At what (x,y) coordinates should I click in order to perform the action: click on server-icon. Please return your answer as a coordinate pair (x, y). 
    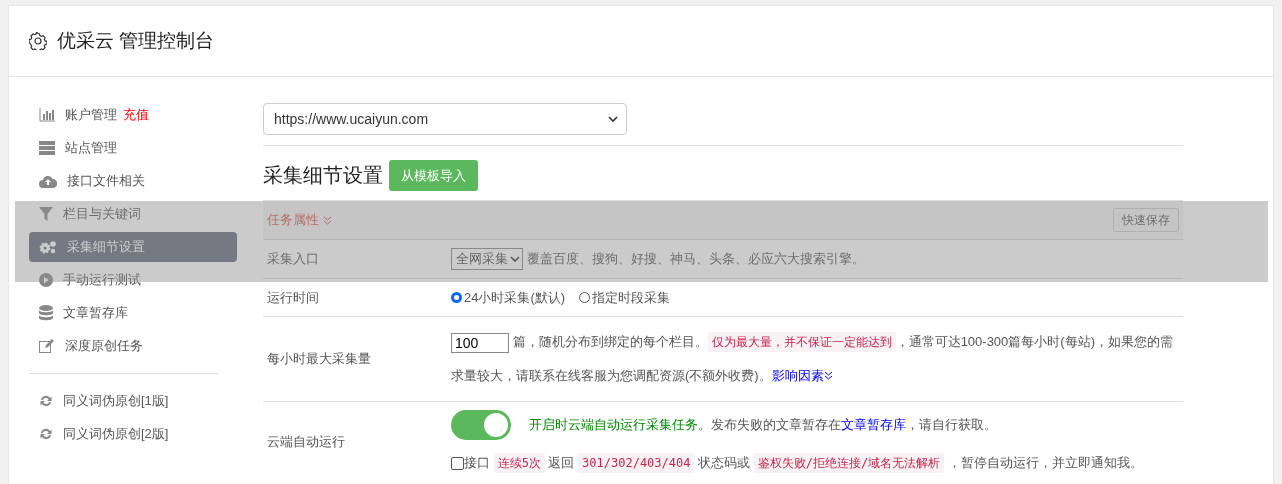
    Looking at the image, I should click on (47, 148).